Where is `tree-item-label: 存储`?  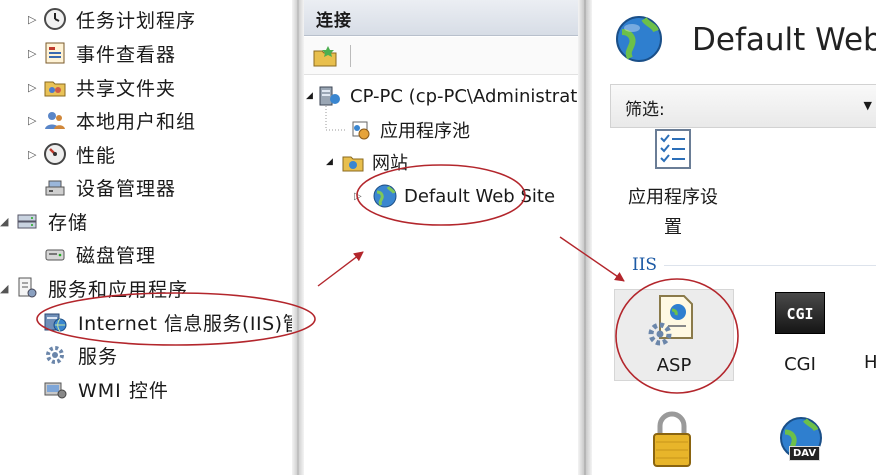
tree-item-label: 存储 is located at coordinates (68, 222).